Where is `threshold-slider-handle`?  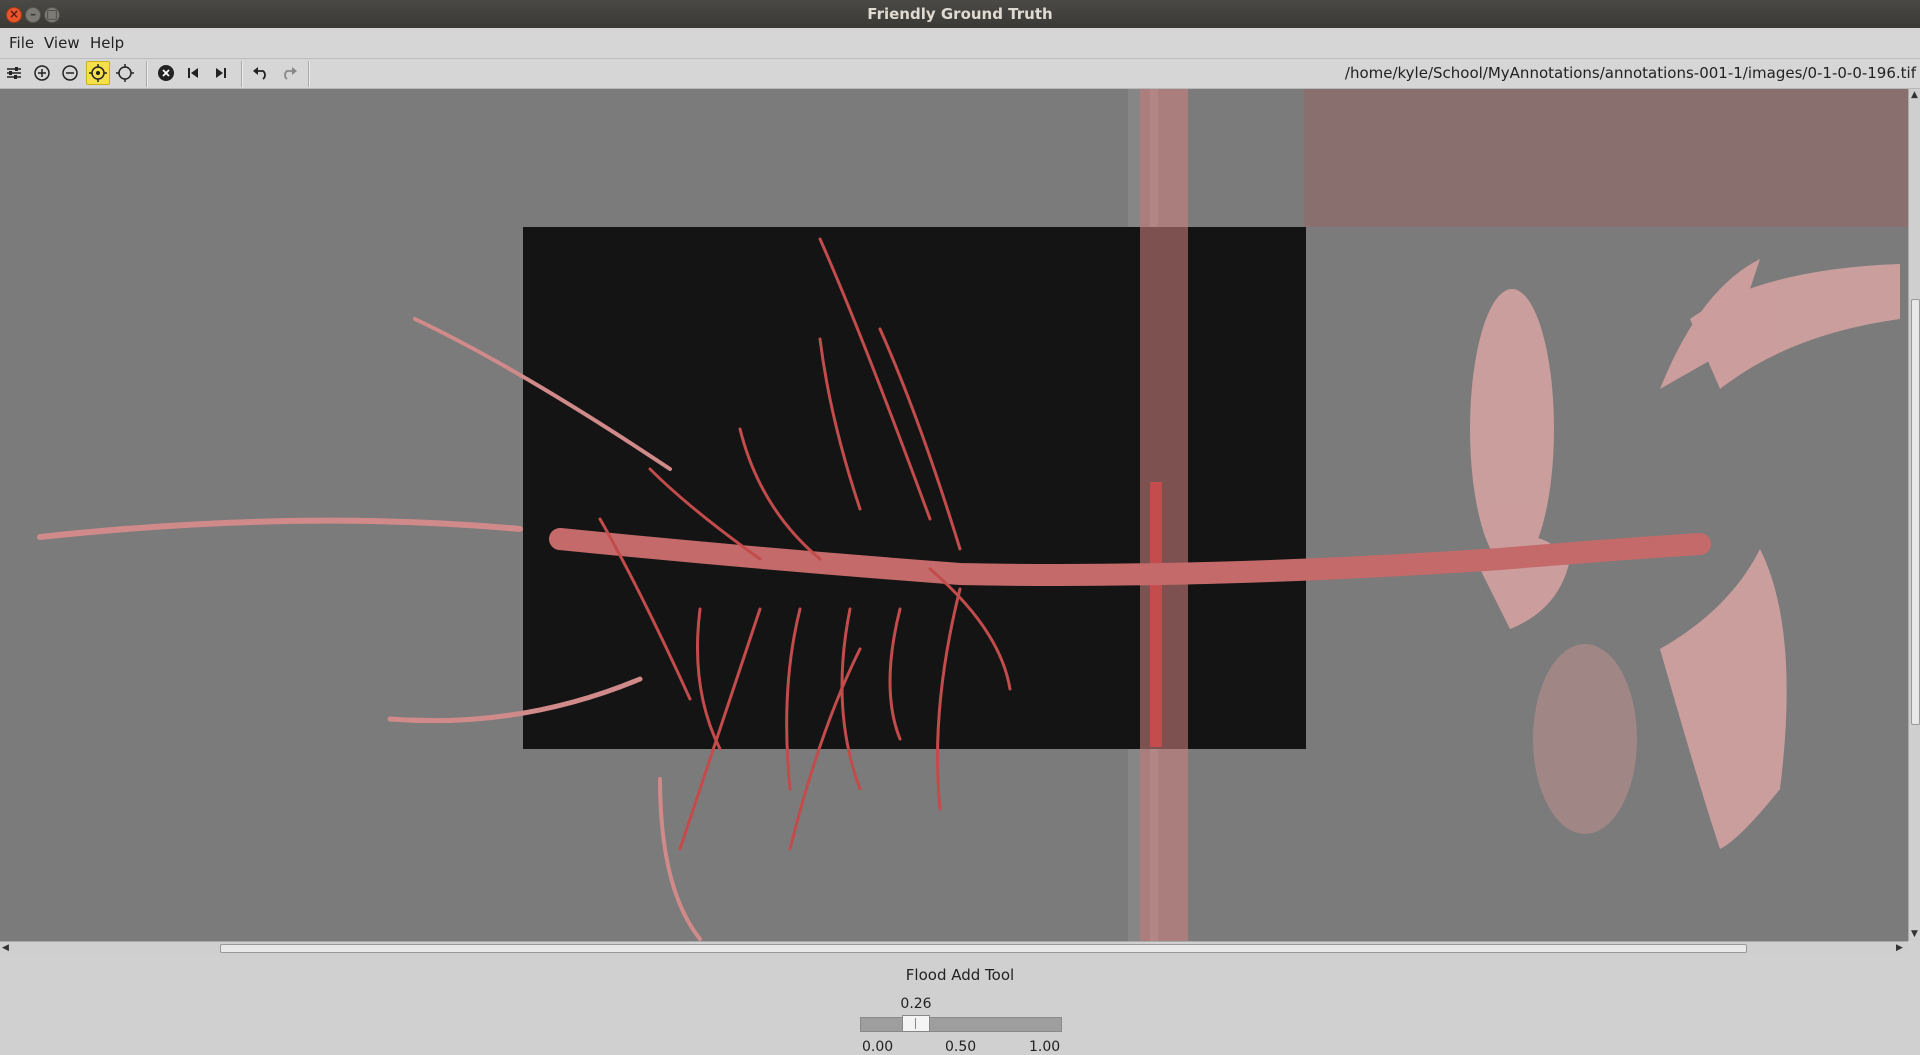 threshold-slider-handle is located at coordinates (916, 1023).